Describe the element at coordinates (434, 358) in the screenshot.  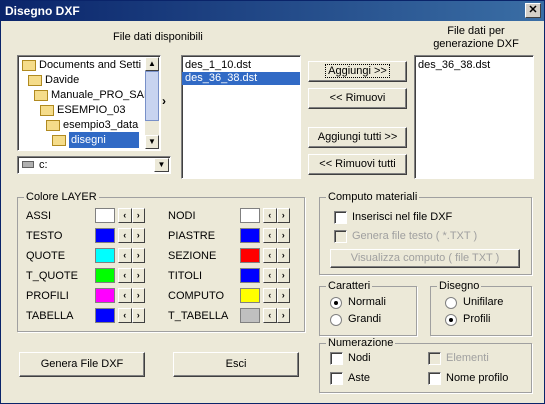
I see `elements-checkbox` at that location.